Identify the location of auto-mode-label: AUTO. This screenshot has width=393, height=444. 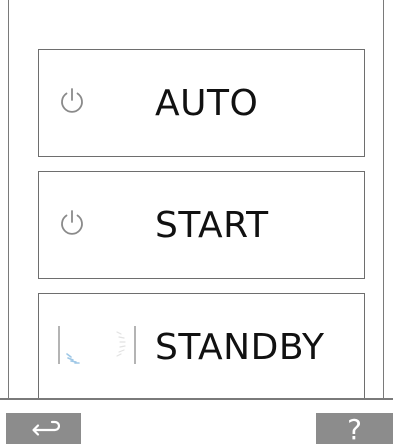
(207, 103).